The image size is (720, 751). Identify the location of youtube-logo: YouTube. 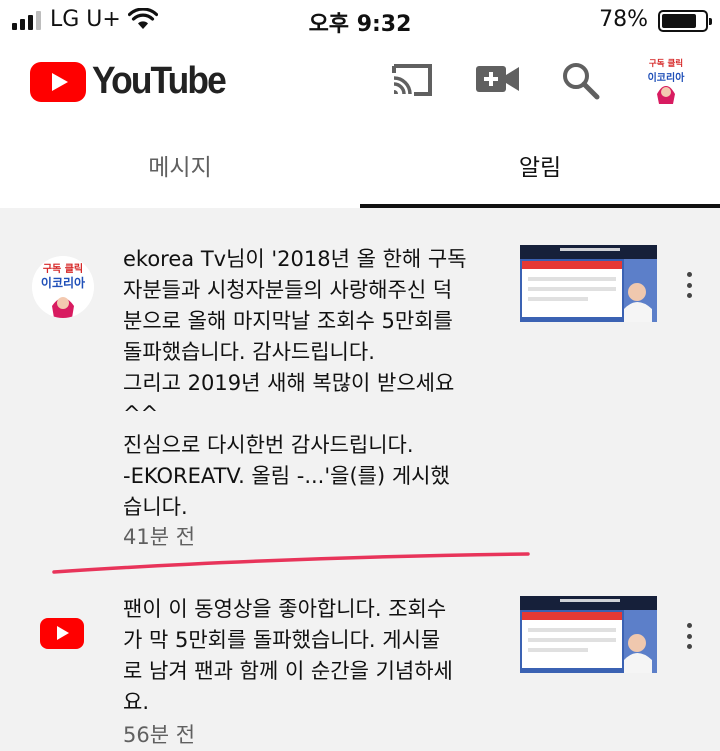
(132, 81).